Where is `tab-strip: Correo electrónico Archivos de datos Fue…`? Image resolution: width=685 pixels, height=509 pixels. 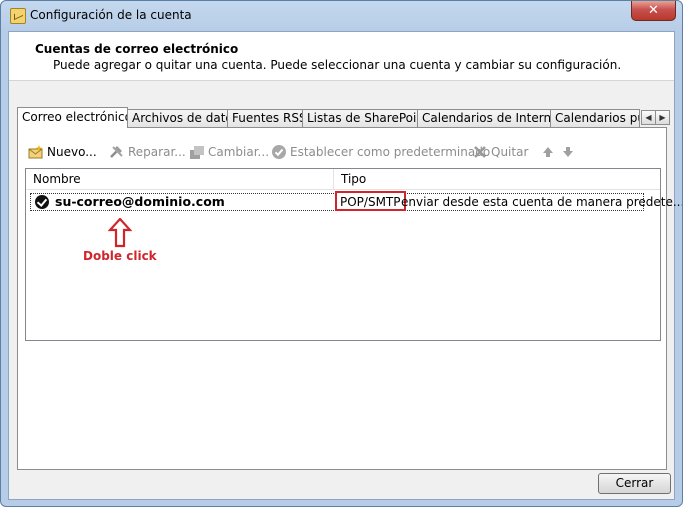
tab-strip: Correo electrónico Archivos de datos Fue… is located at coordinates (343, 117).